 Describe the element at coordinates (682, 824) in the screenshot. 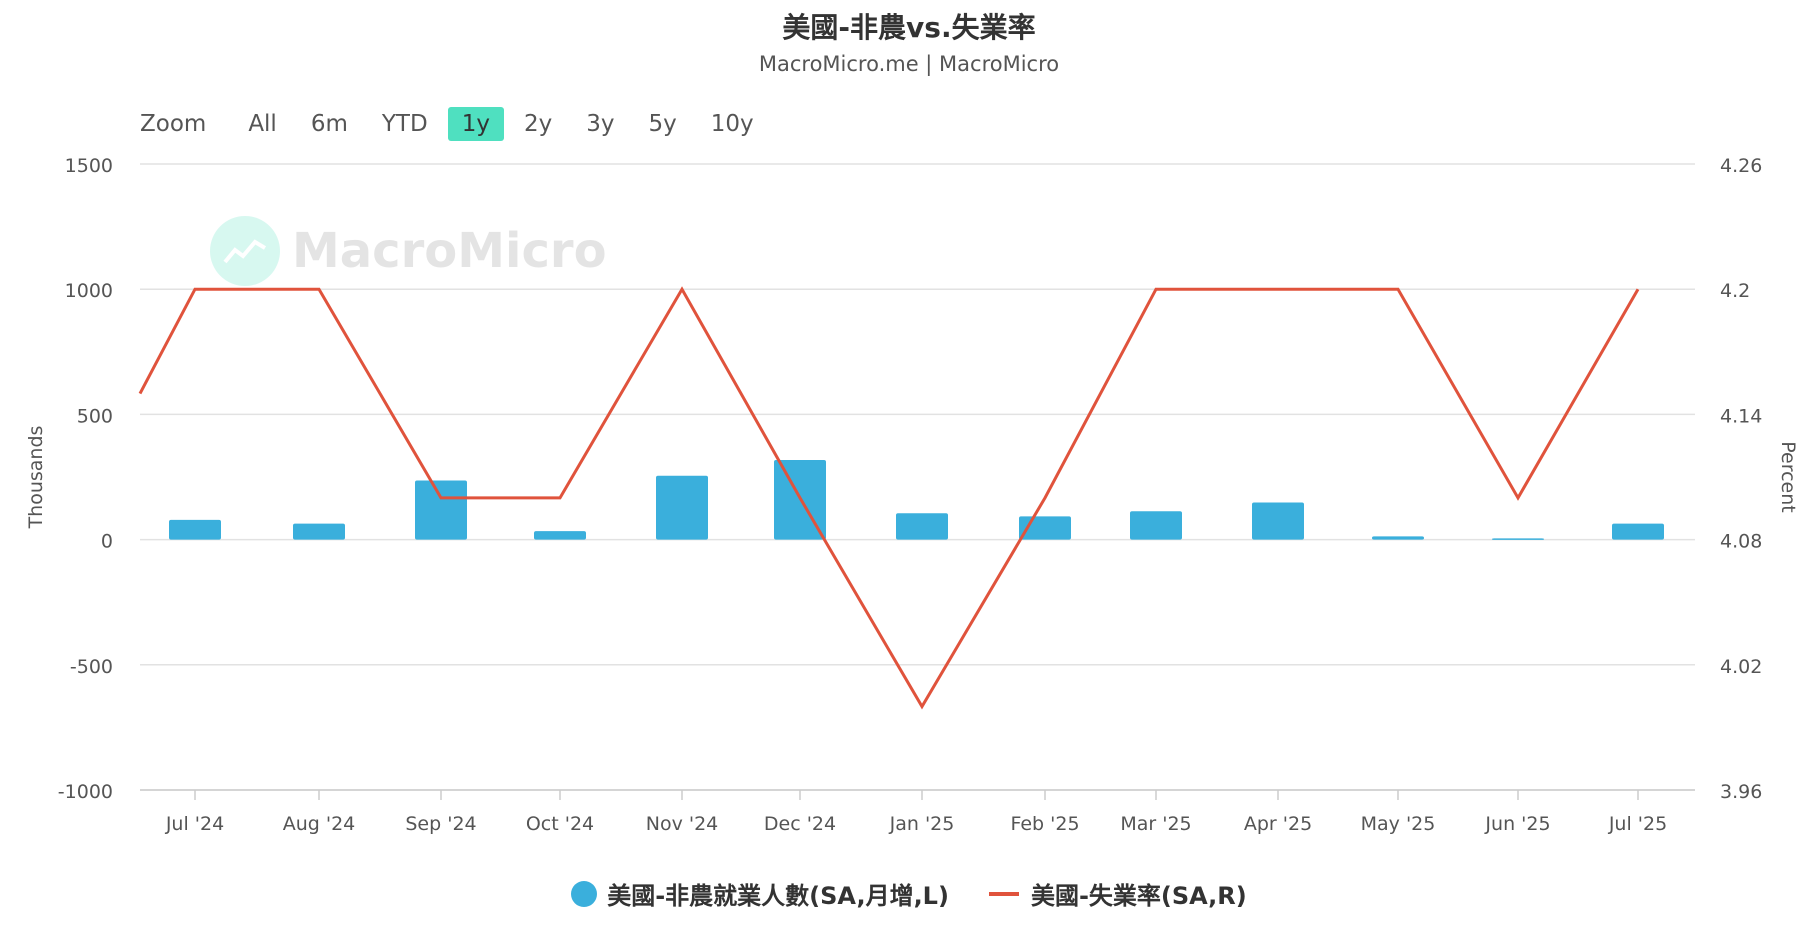

I see `x-tick-label: Nov '24` at that location.